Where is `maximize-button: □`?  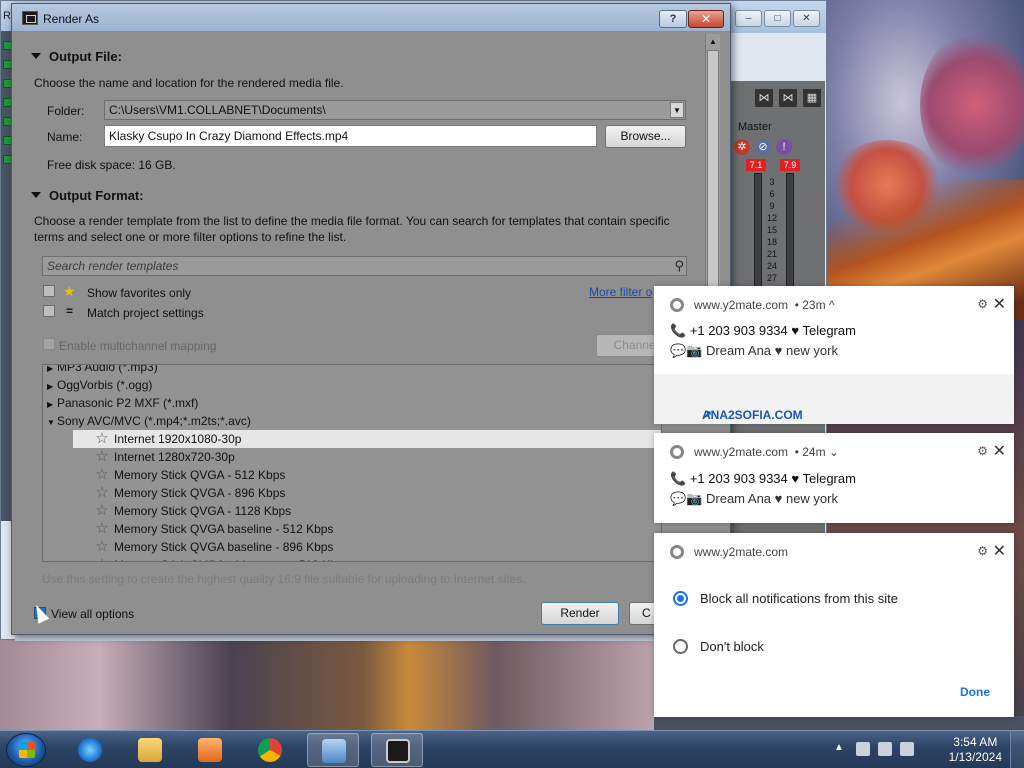 maximize-button: □ is located at coordinates (777, 18).